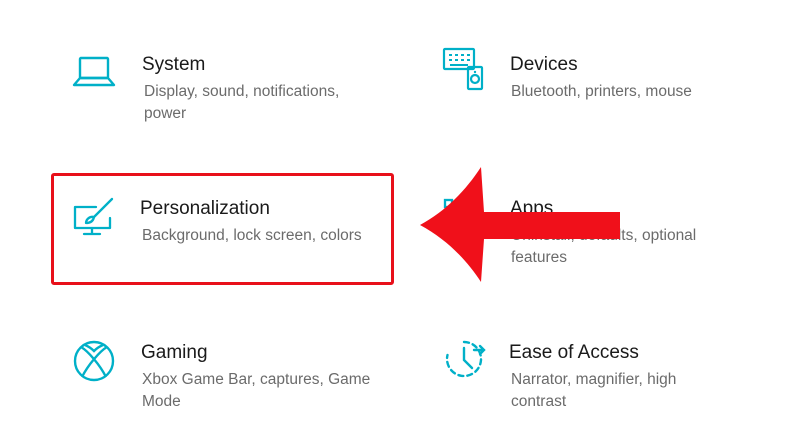 The height and width of the screenshot is (446, 796). I want to click on highlight-box, so click(222, 229).